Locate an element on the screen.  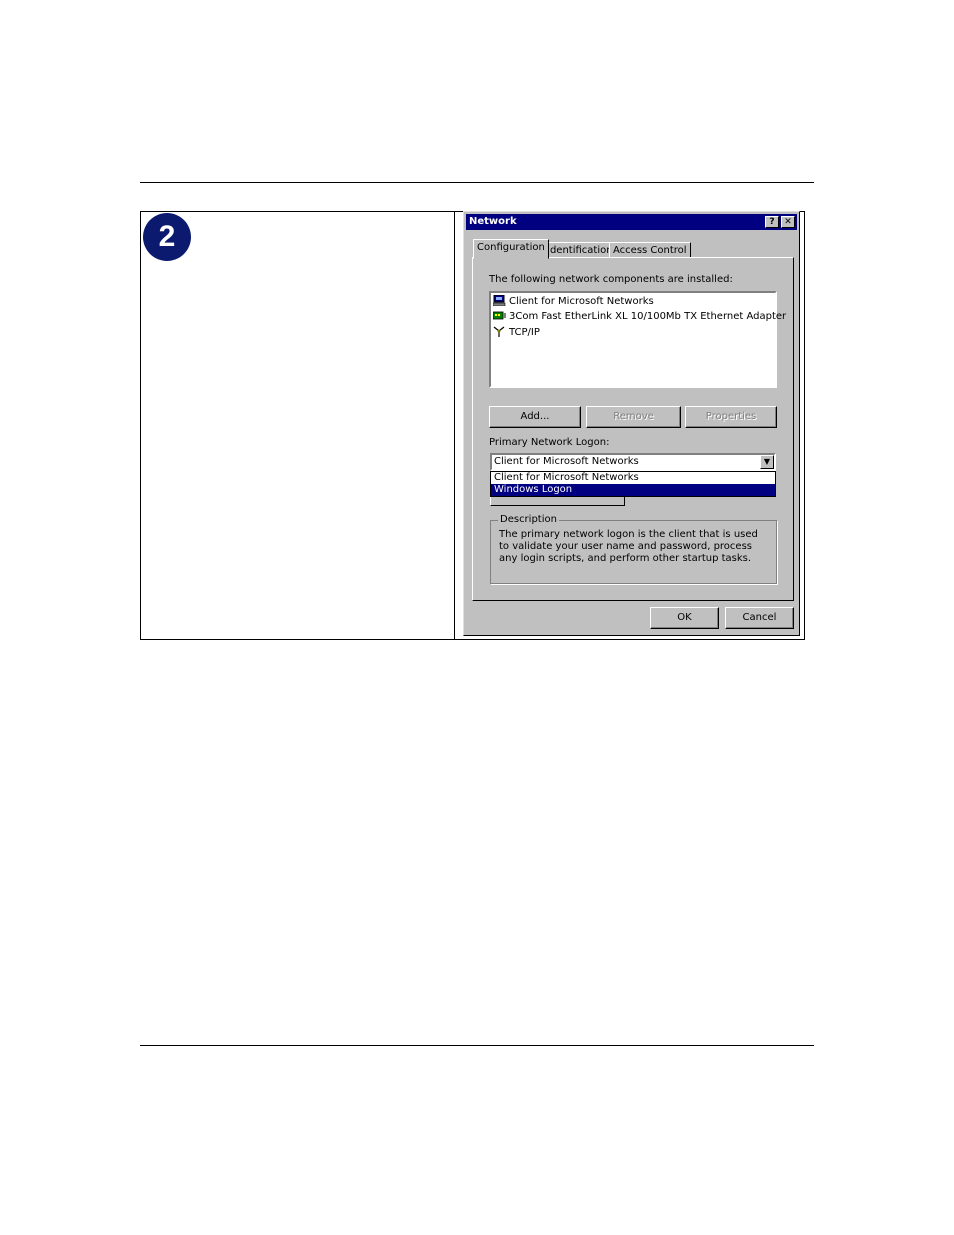
dialog-title: Network is located at coordinates (493, 221).